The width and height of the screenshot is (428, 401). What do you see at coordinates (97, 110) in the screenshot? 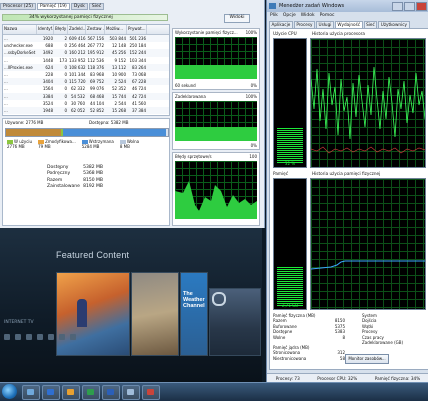
I see `table-cell: 52 852` at bounding box center [97, 110].